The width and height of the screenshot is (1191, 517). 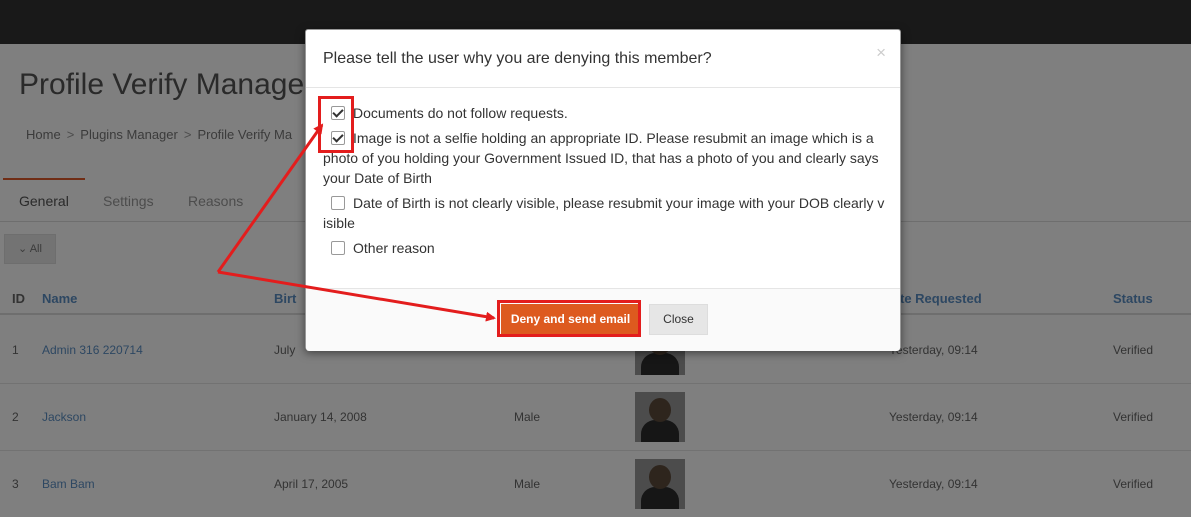 I want to click on reason-other: Other reason, so click(x=604, y=248).